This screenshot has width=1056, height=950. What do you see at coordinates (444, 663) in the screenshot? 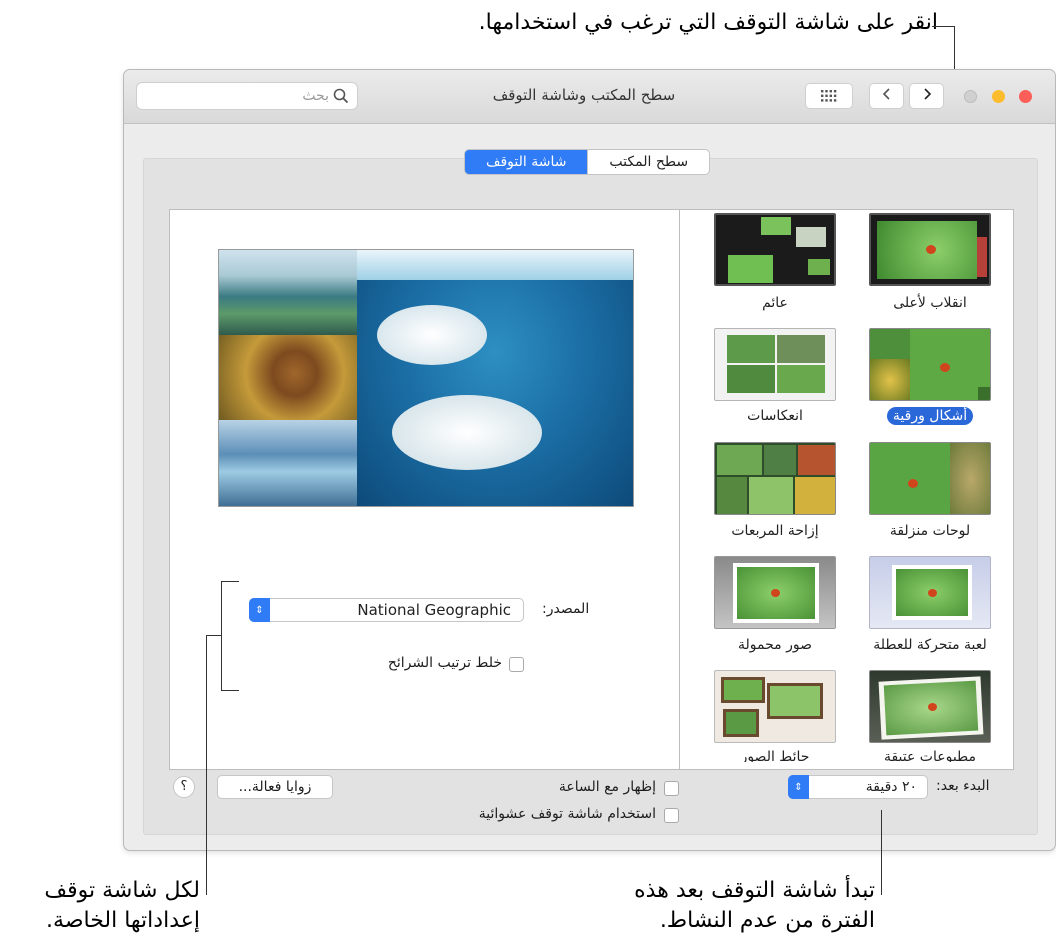
I see `shuffle-label: خلط ترتيب الشرائح` at bounding box center [444, 663].